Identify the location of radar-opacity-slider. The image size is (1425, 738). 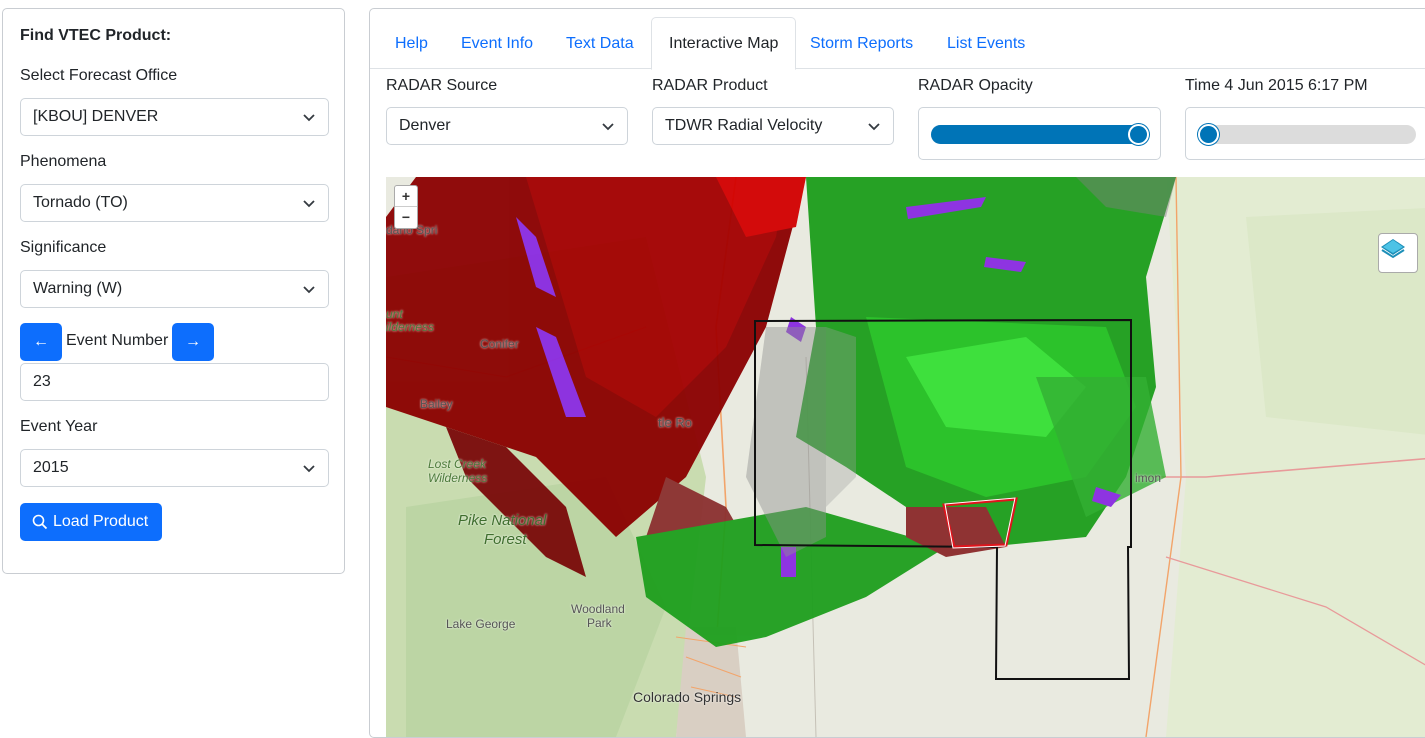
(1039, 133).